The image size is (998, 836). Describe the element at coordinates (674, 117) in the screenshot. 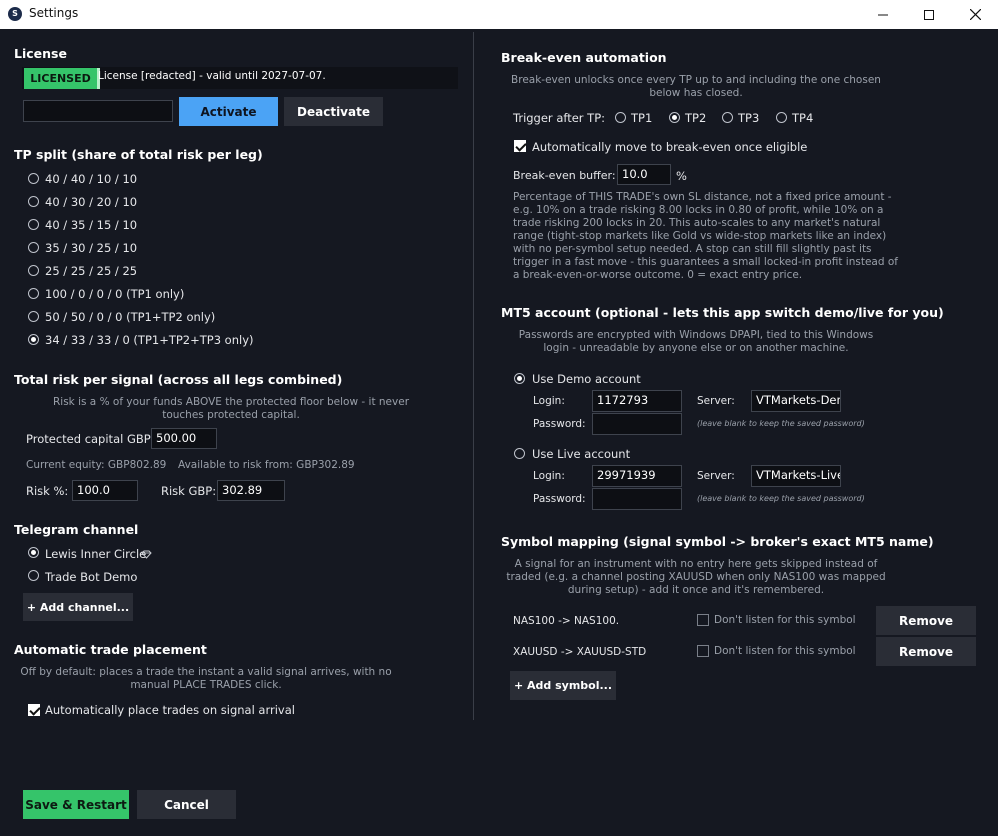

I see `trigger-tp-radio-tp2` at that location.